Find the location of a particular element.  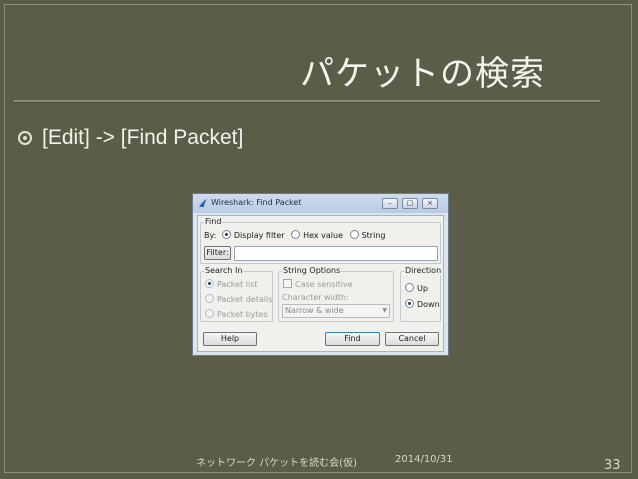

direction-group: Direction Up Down is located at coordinates (421, 294).